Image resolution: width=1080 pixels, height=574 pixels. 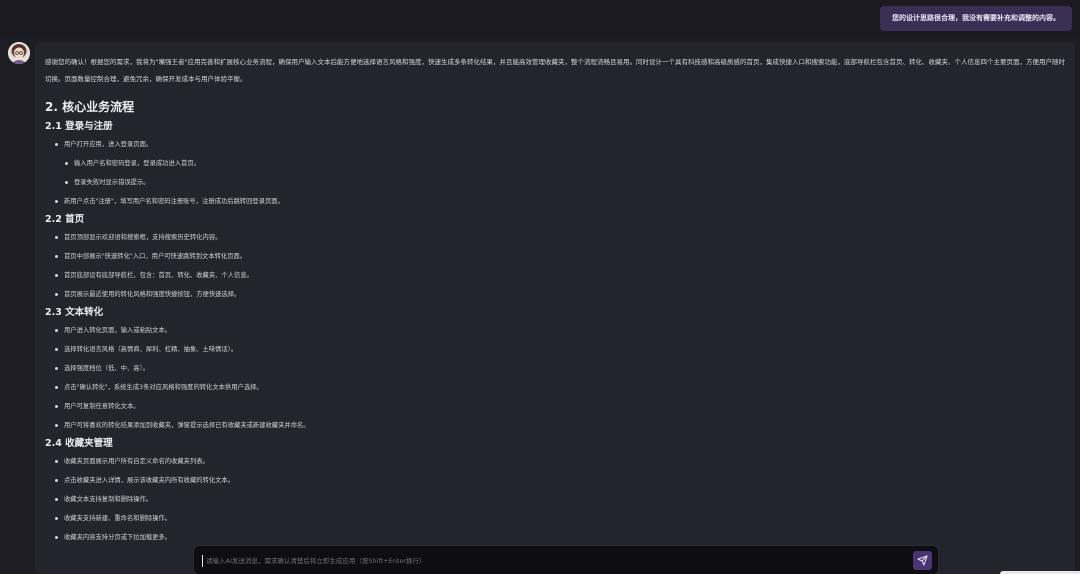 I want to click on list-item: 用户打开应用，进入登录页面。, so click(x=560, y=144).